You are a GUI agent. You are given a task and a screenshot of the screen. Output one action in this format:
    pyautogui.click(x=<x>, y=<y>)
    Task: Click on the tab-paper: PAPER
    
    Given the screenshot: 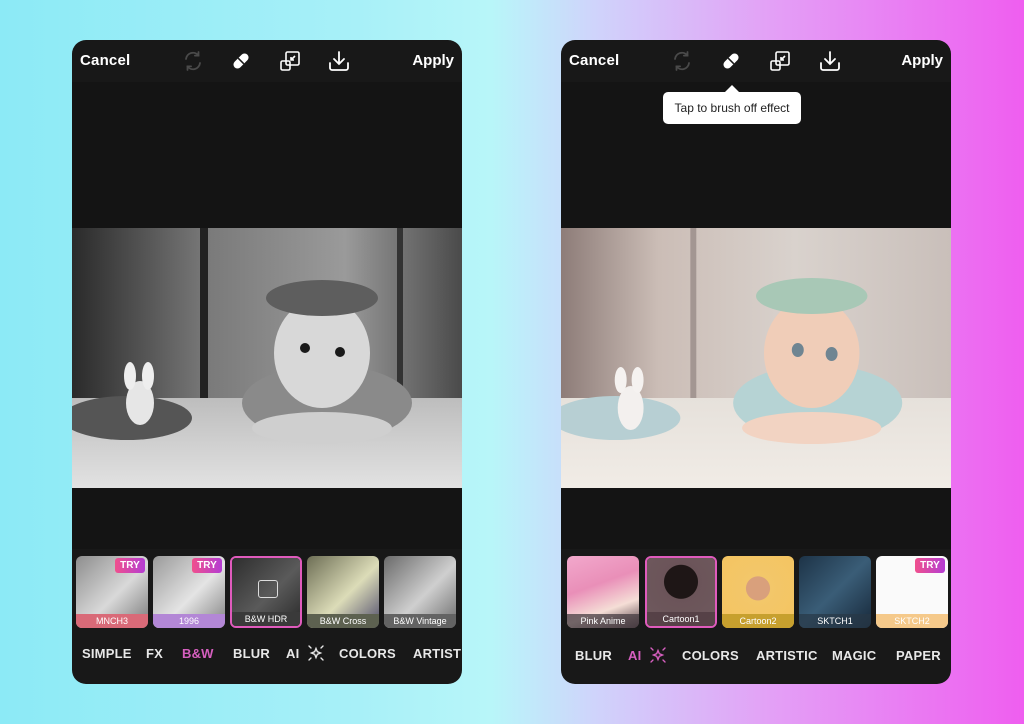 What is the action you would take?
    pyautogui.click(x=918, y=655)
    